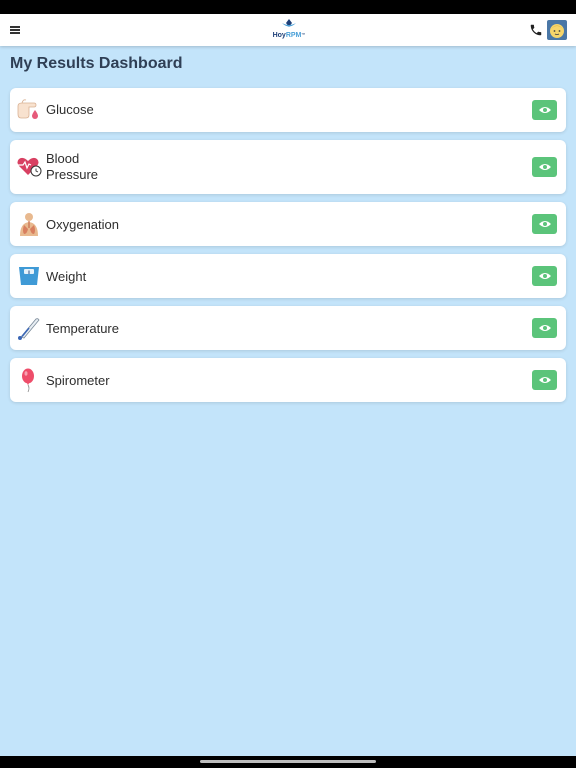 The width and height of the screenshot is (576, 768). What do you see at coordinates (78, 380) in the screenshot?
I see `result-label: Spirometer` at bounding box center [78, 380].